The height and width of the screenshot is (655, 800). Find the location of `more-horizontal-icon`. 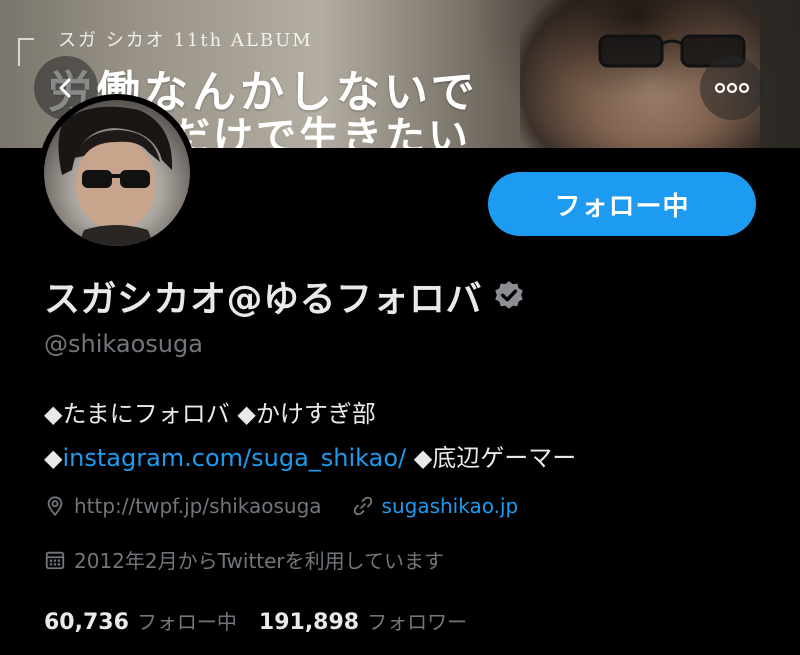

more-horizontal-icon is located at coordinates (732, 88).